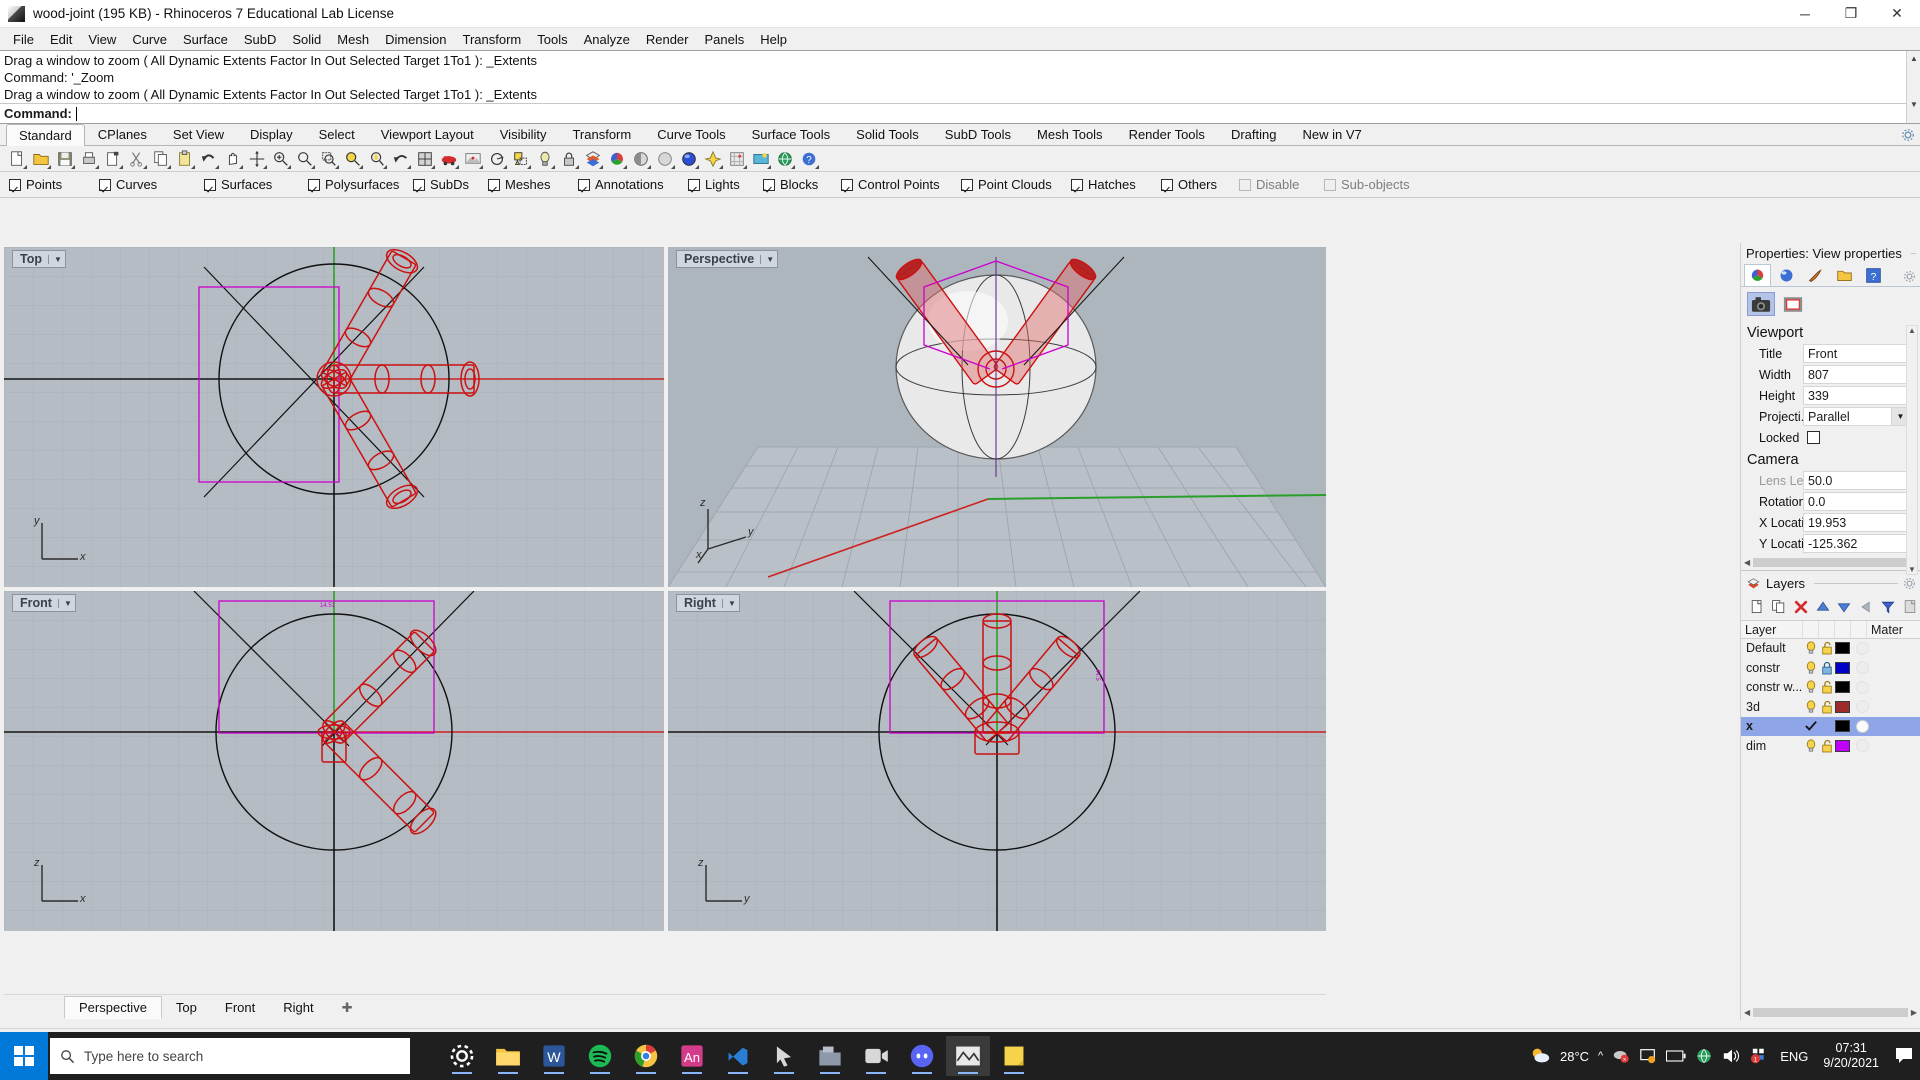 This screenshot has height=1080, width=1920. Describe the element at coordinates (1761, 1056) in the screenshot. I see `notification-badge-icon: 1` at that location.